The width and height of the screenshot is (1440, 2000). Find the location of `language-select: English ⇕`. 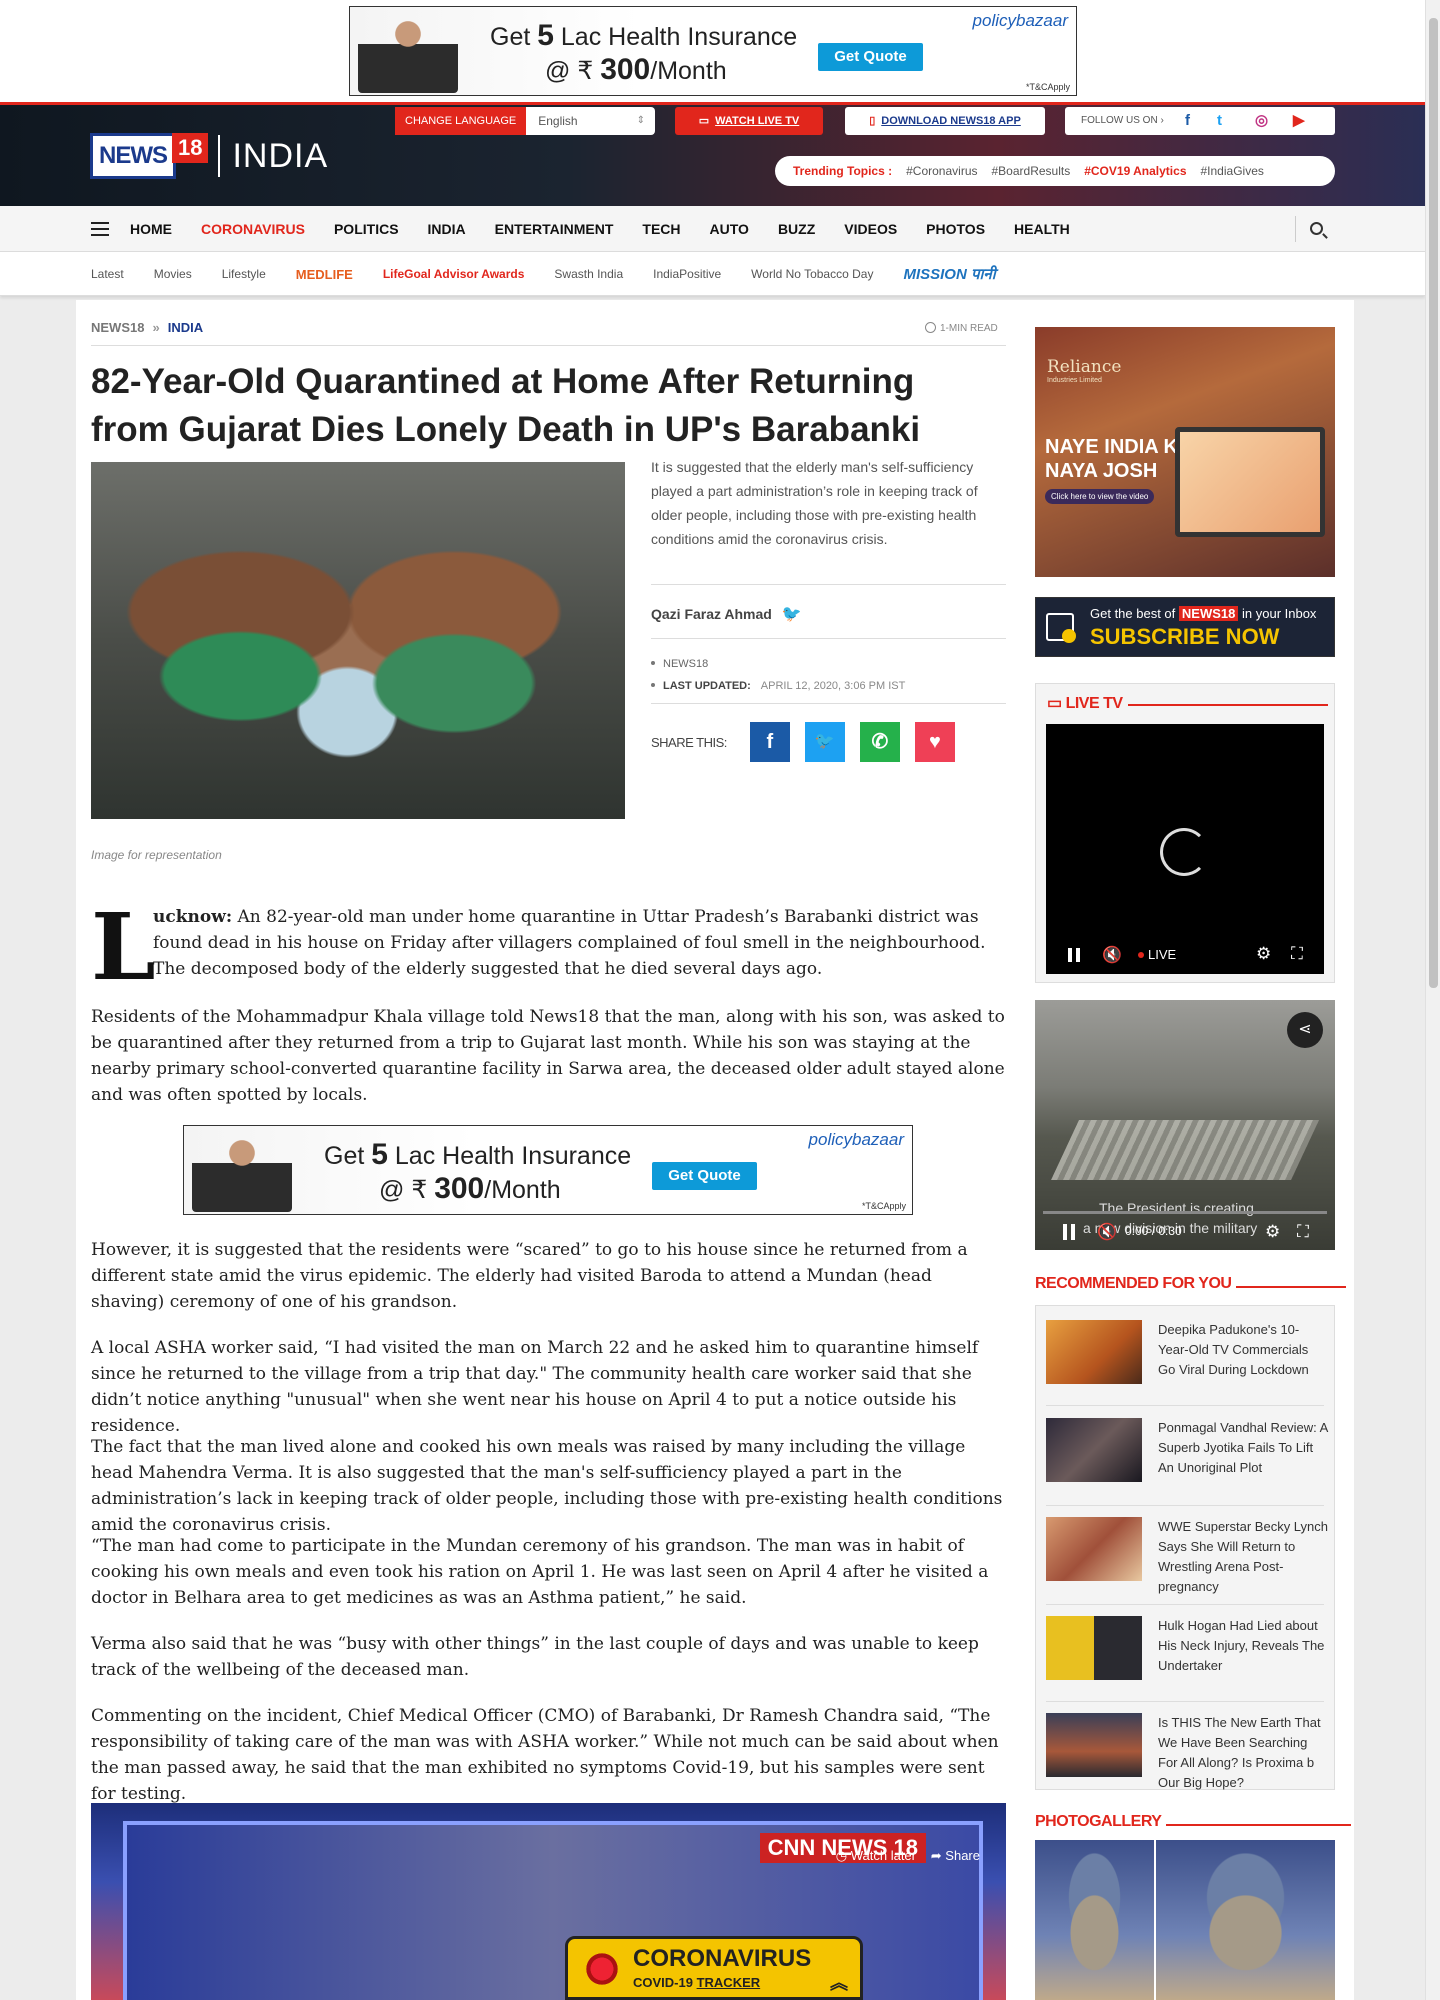

language-select: English ⇕ is located at coordinates (590, 121).